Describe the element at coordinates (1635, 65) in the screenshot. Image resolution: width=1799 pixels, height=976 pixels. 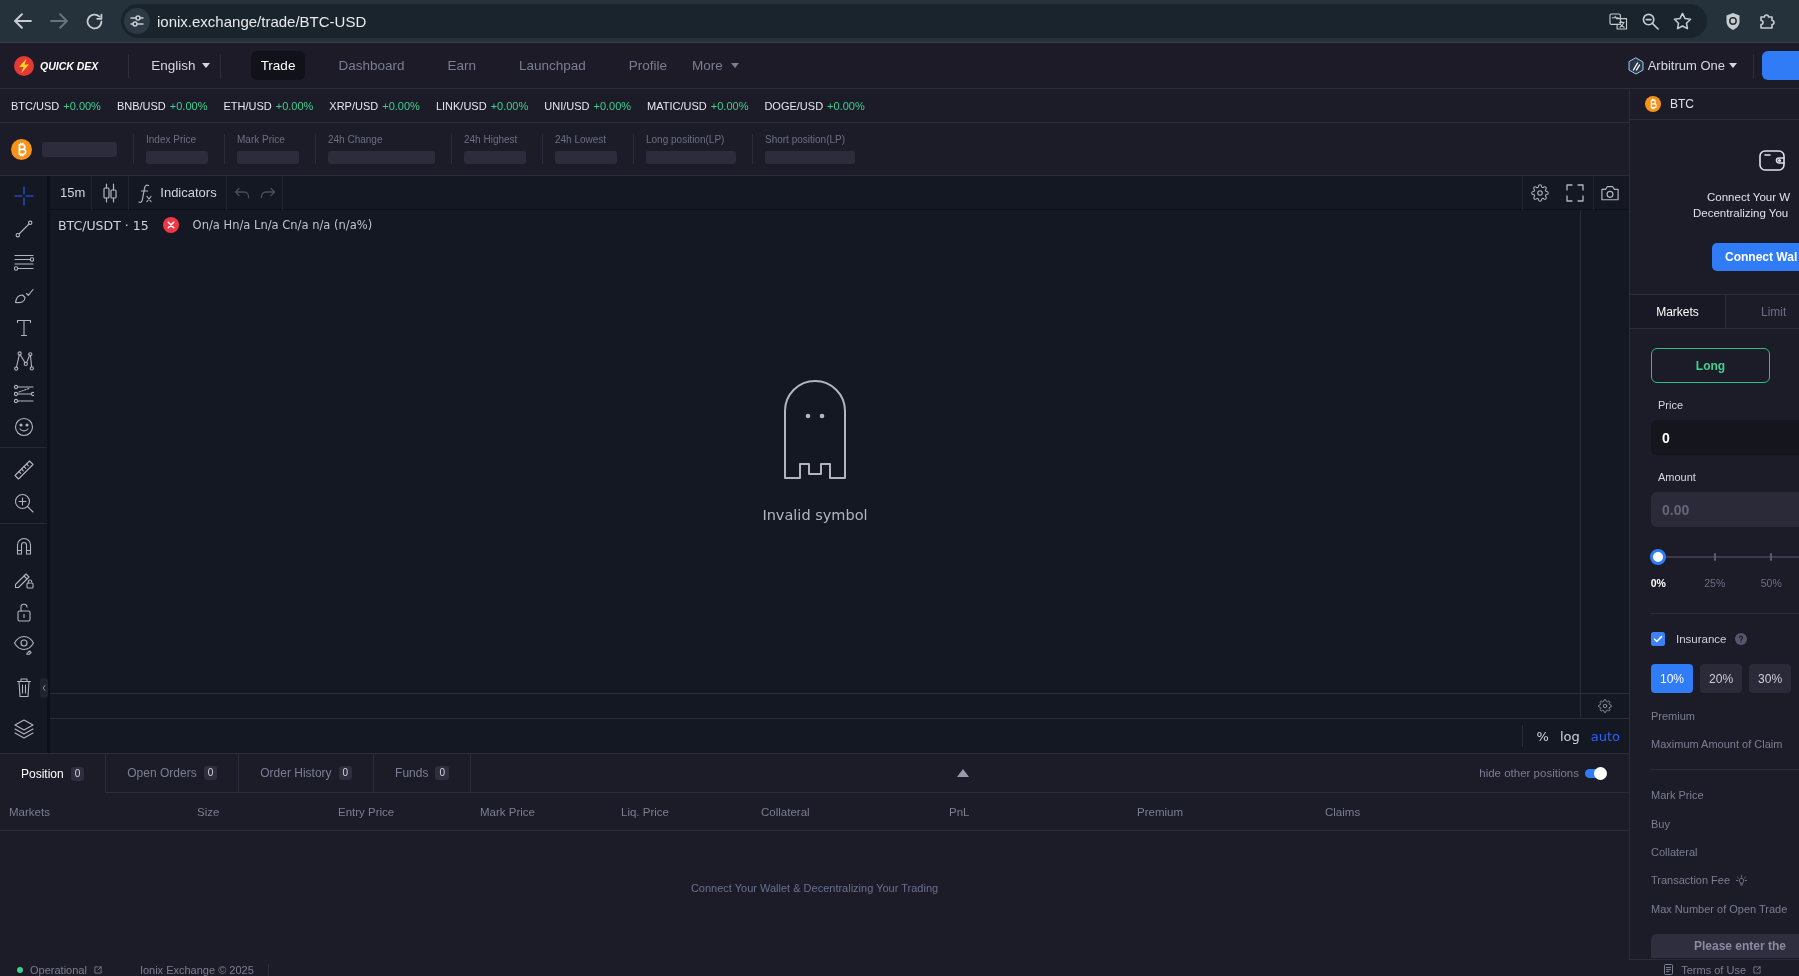
I see `network-icon` at that location.